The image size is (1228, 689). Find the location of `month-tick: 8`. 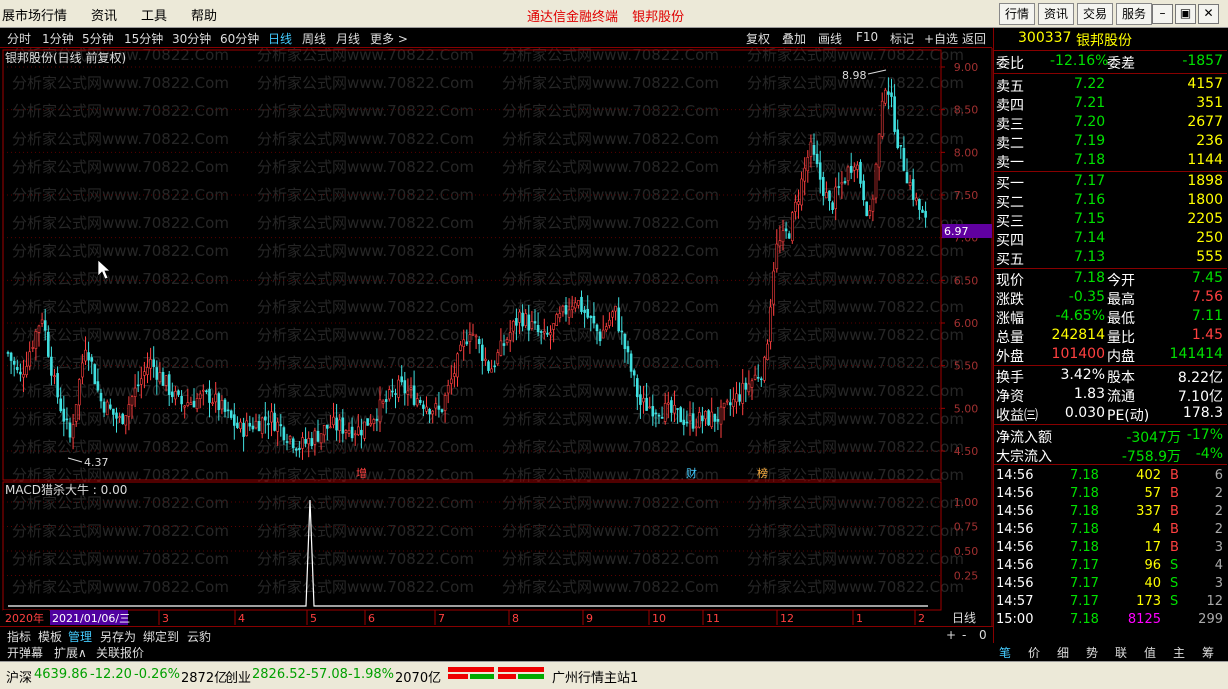

month-tick: 8 is located at coordinates (515, 618).